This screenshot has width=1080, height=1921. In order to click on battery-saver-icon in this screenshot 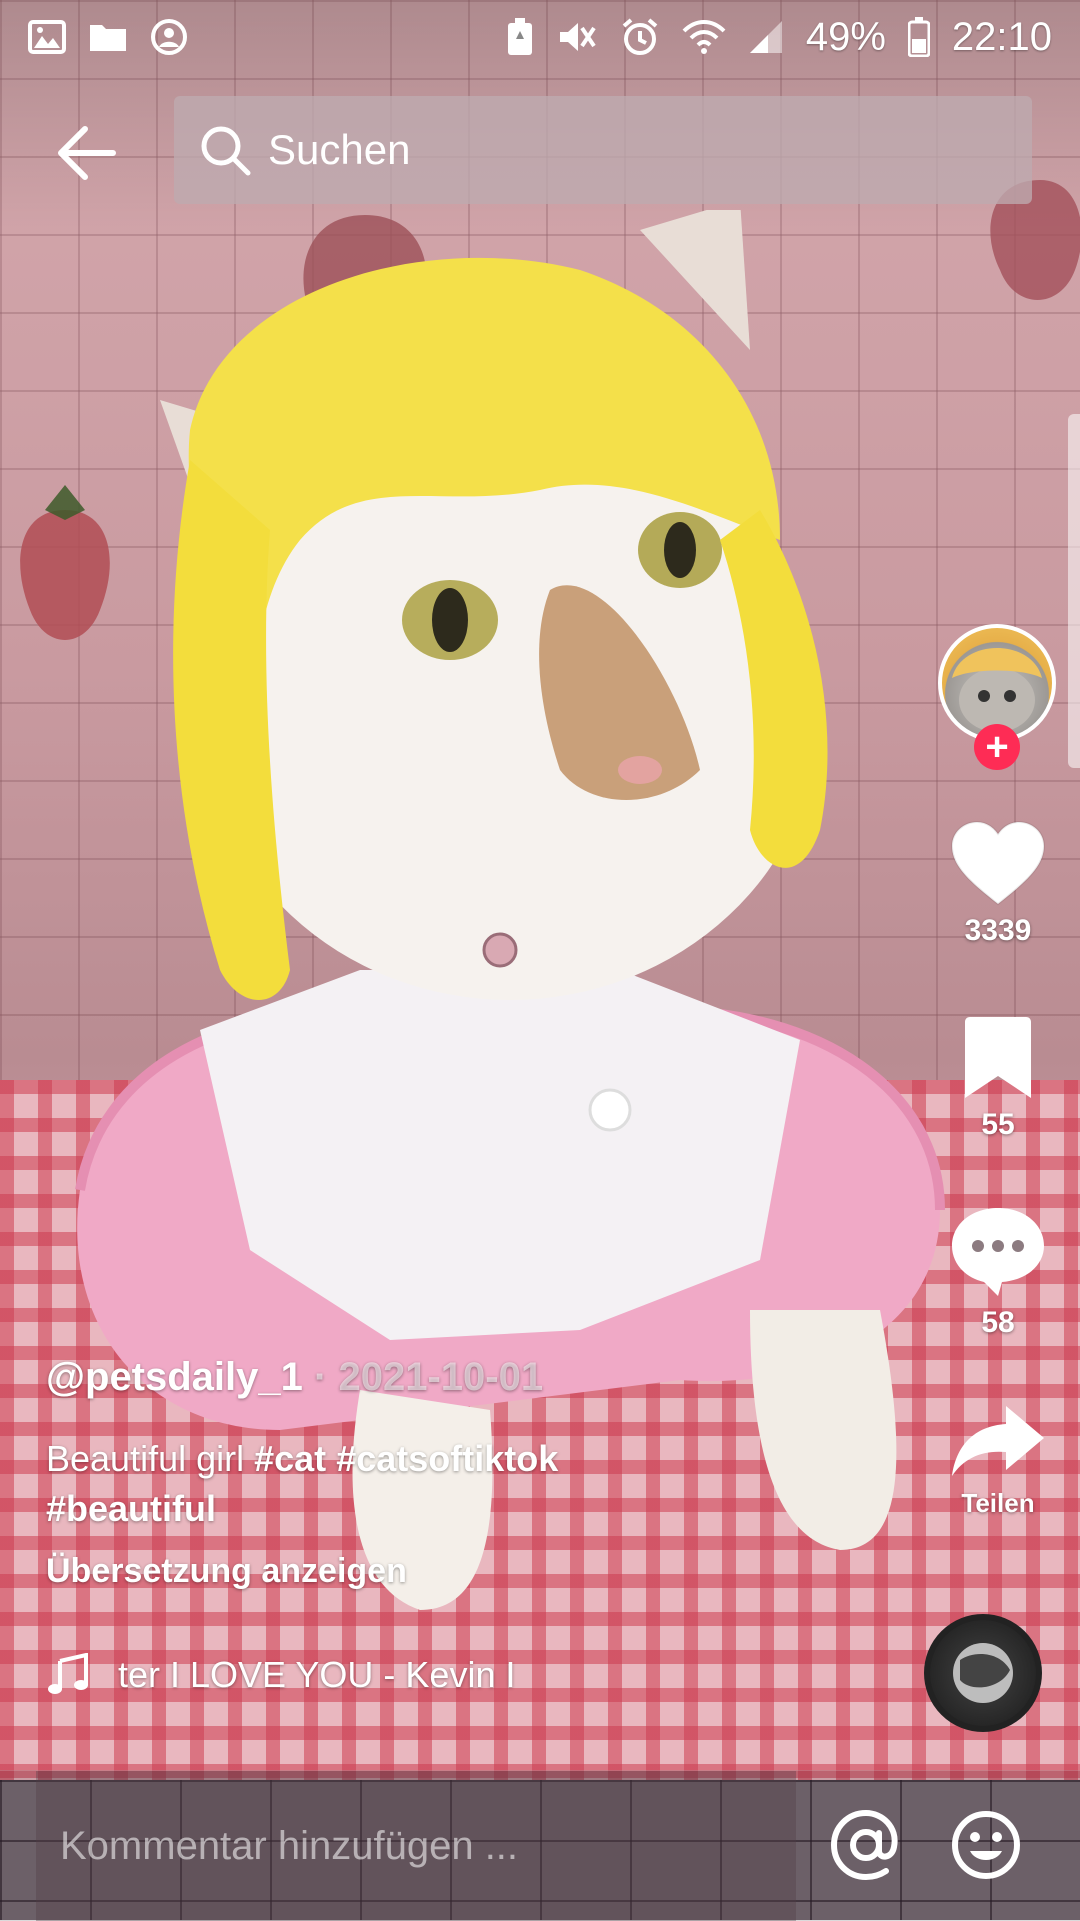, I will do `click(520, 37)`.